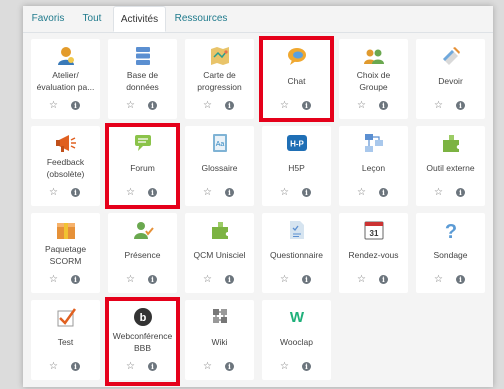 The width and height of the screenshot is (504, 389). What do you see at coordinates (297, 56) in the screenshot?
I see `chat-icon` at bounding box center [297, 56].